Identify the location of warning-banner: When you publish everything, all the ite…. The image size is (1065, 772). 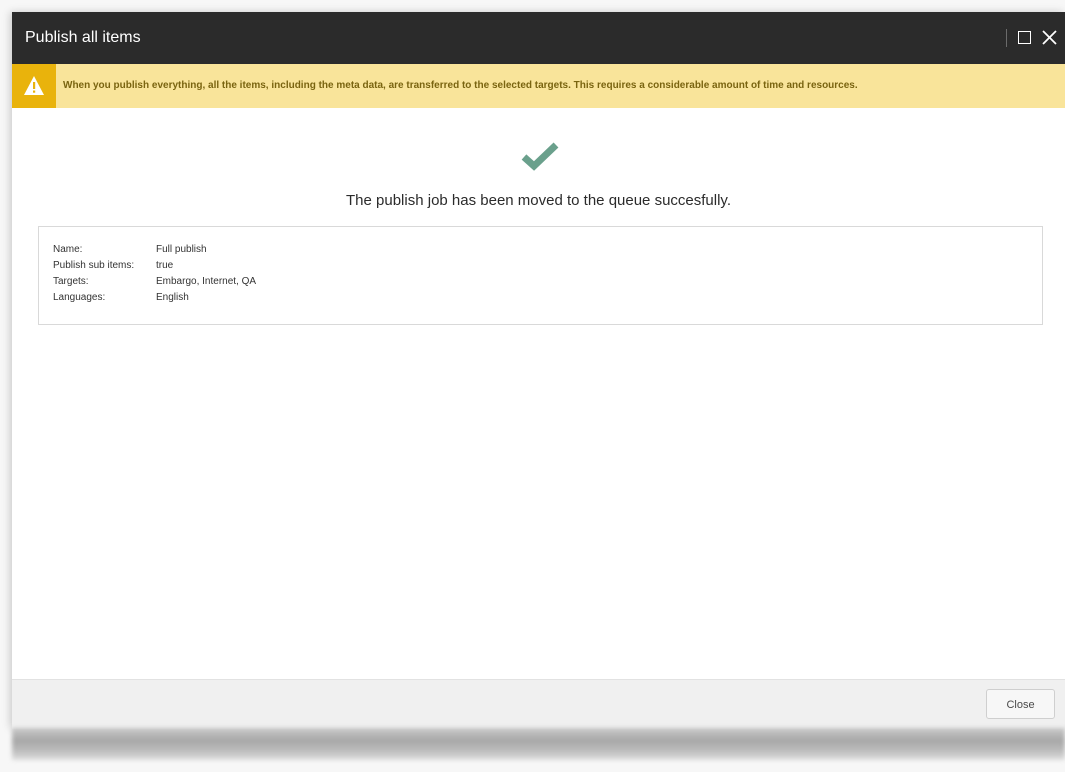
(538, 86).